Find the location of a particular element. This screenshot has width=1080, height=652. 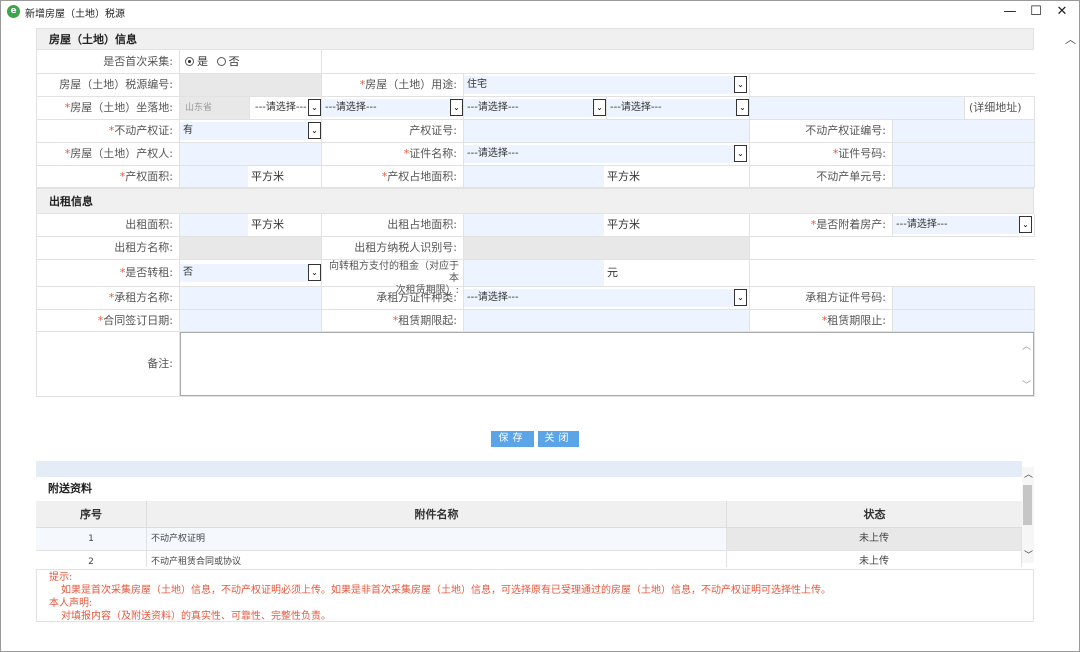

community-select: ---请选择--- is located at coordinates (672, 108).